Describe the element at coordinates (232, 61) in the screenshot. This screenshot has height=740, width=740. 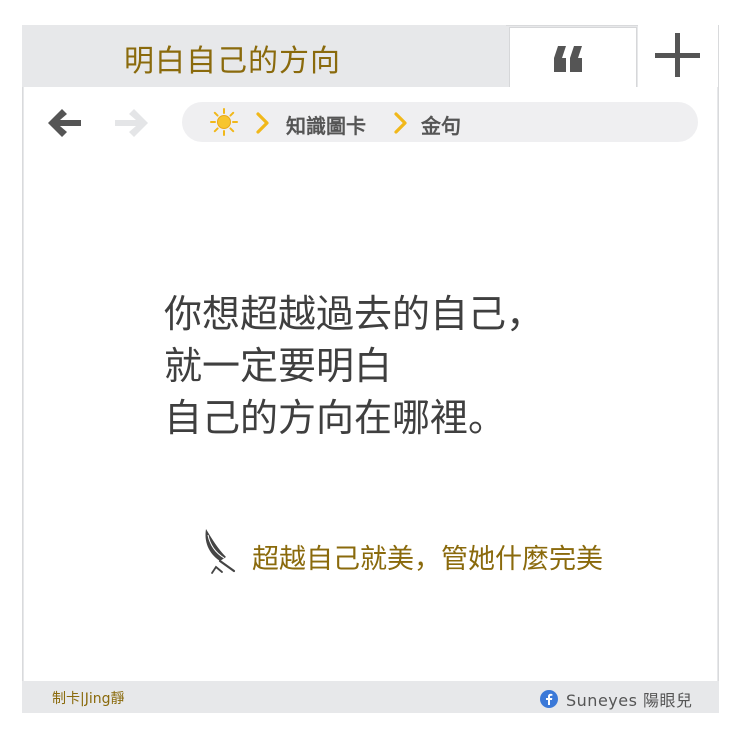
I see `tab-title: 明白自己的方向` at that location.